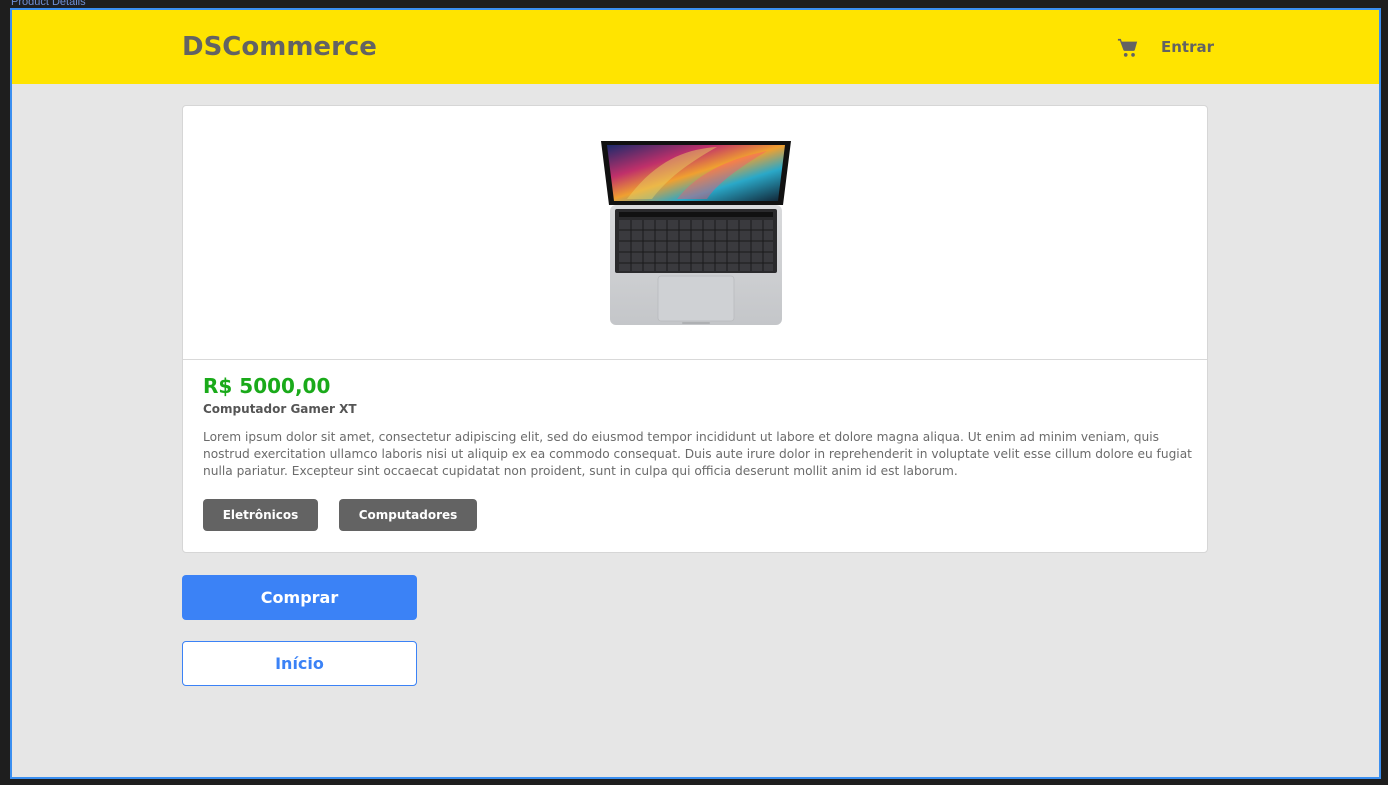  What do you see at coordinates (408, 515) in the screenshot?
I see `category-tag: Computadores` at bounding box center [408, 515].